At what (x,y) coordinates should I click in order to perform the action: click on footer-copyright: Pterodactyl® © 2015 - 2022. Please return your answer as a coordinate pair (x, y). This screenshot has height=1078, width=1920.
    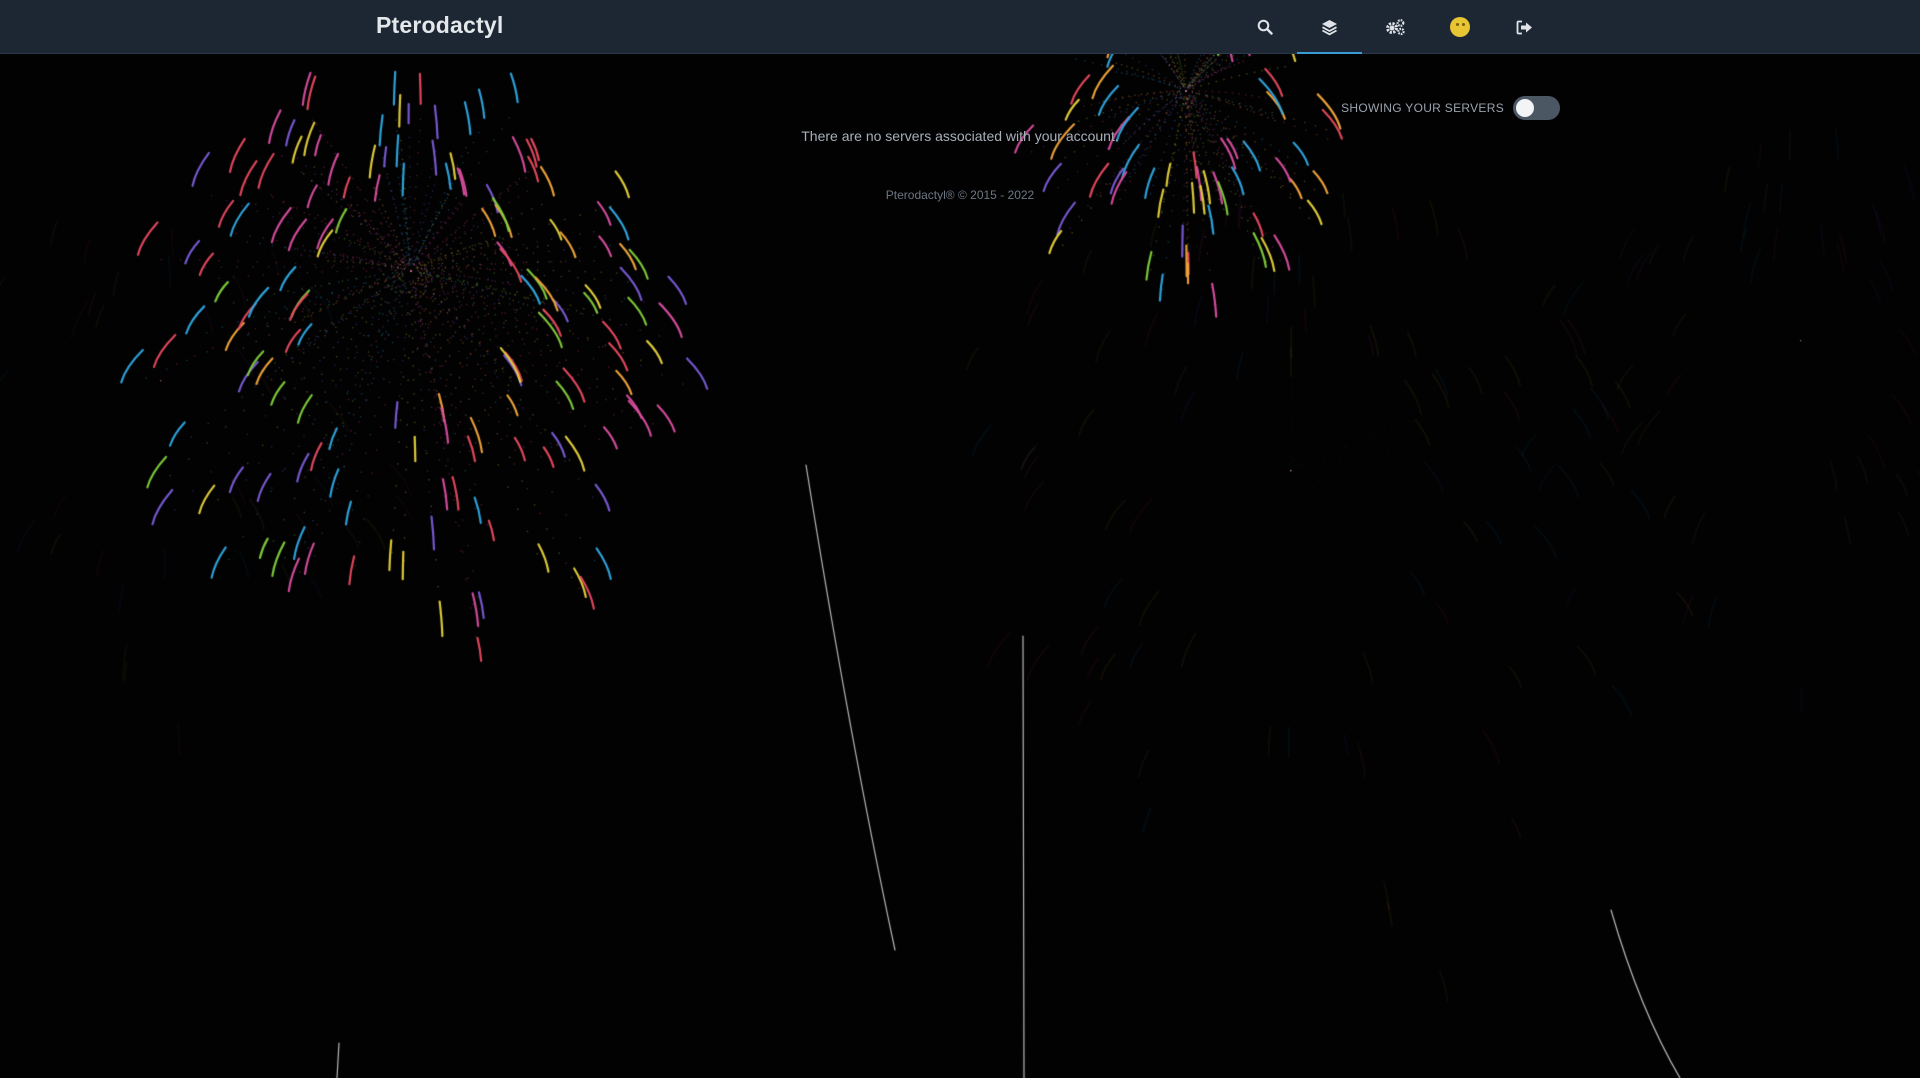
    Looking at the image, I should click on (960, 195).